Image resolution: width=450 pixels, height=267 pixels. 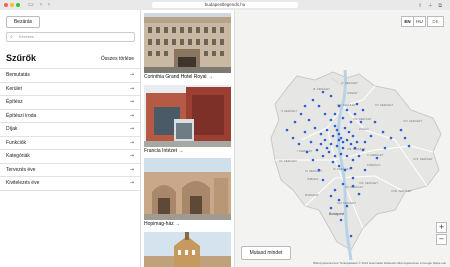 What do you see at coordinates (441, 239) in the screenshot?
I see `zoom-out-button: −` at bounding box center [441, 239].